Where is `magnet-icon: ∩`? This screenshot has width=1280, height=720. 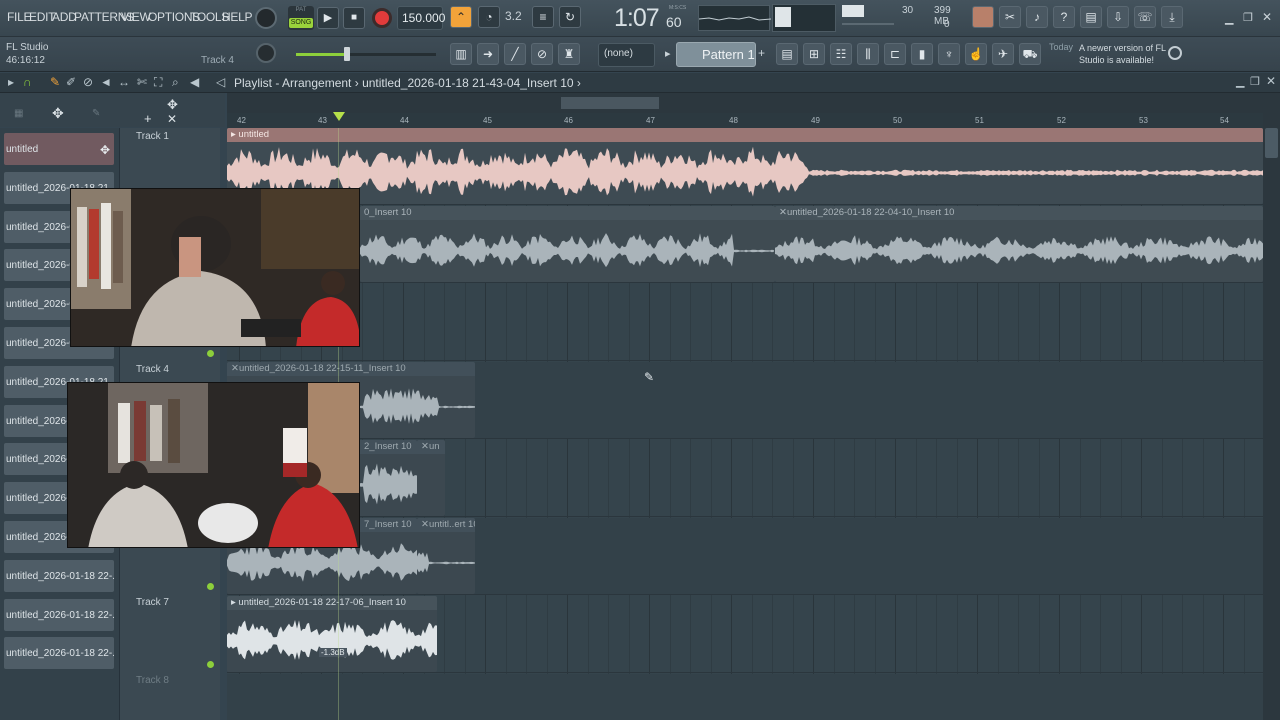
magnet-icon: ∩ is located at coordinates (27, 82).